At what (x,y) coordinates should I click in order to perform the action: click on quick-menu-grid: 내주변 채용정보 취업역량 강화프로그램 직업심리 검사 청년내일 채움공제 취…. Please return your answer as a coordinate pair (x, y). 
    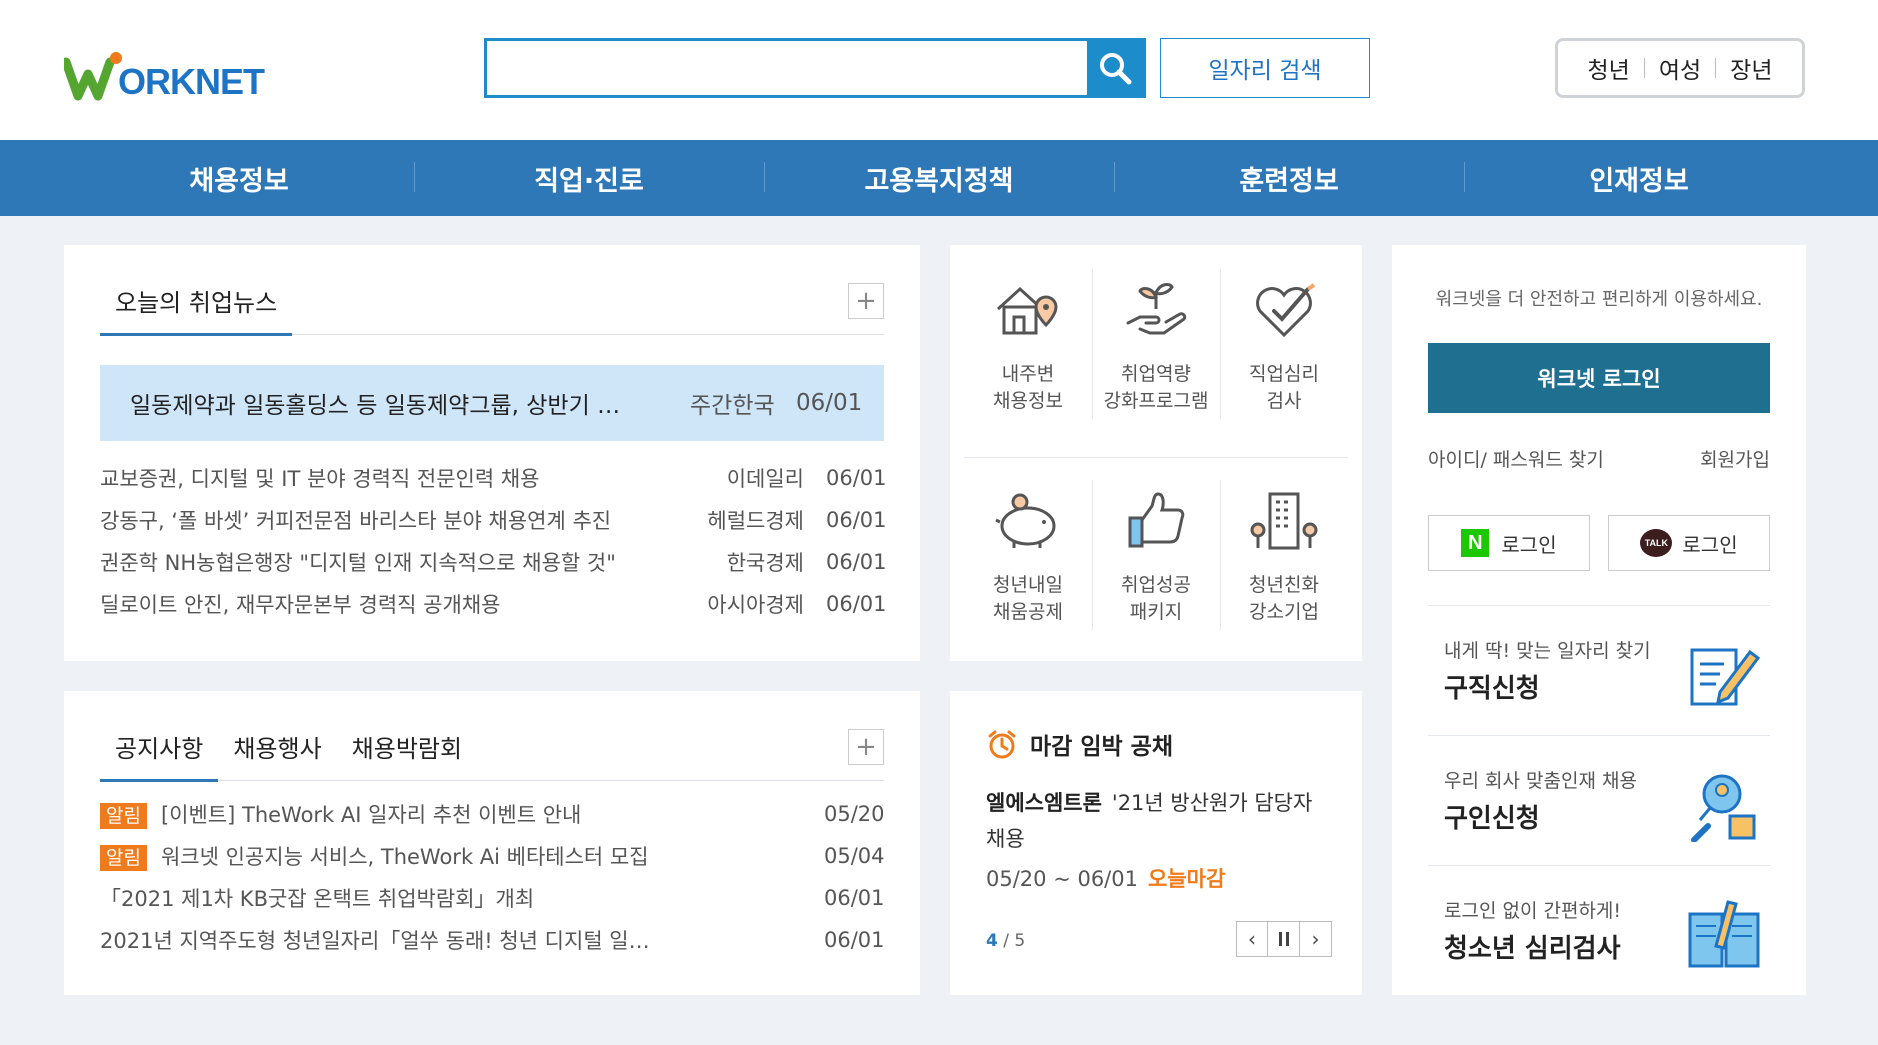
    Looking at the image, I should click on (1156, 455).